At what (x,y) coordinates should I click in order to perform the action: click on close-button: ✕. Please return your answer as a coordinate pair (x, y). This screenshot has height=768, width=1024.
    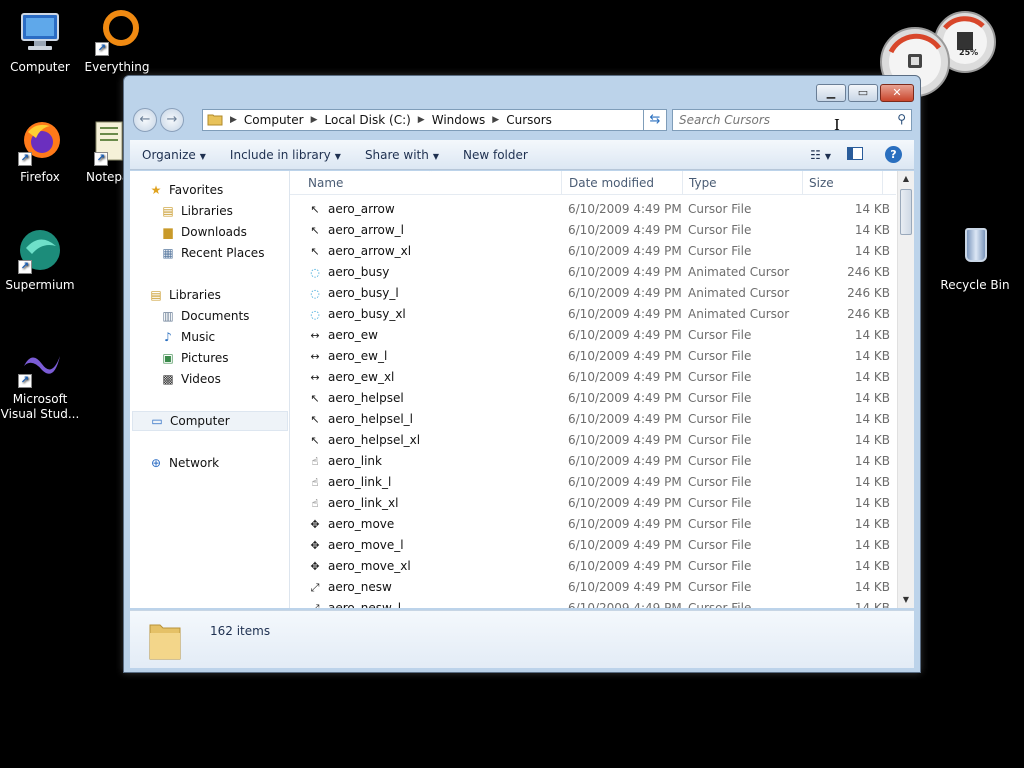
    Looking at the image, I should click on (897, 93).